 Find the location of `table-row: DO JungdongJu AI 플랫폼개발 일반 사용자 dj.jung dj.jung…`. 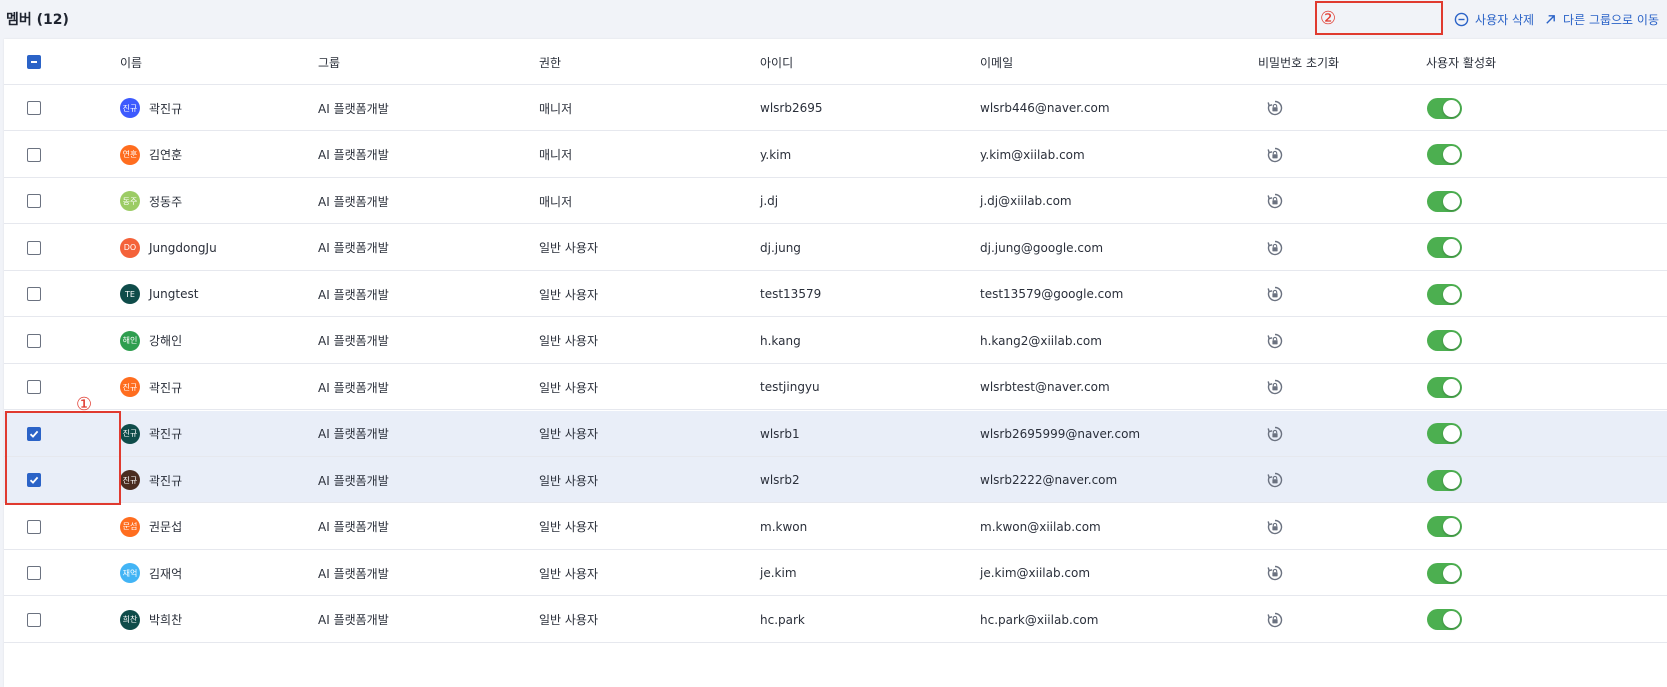

table-row: DO JungdongJu AI 플랫폼개발 일반 사용자 dj.jung dj.jung… is located at coordinates (835, 248).